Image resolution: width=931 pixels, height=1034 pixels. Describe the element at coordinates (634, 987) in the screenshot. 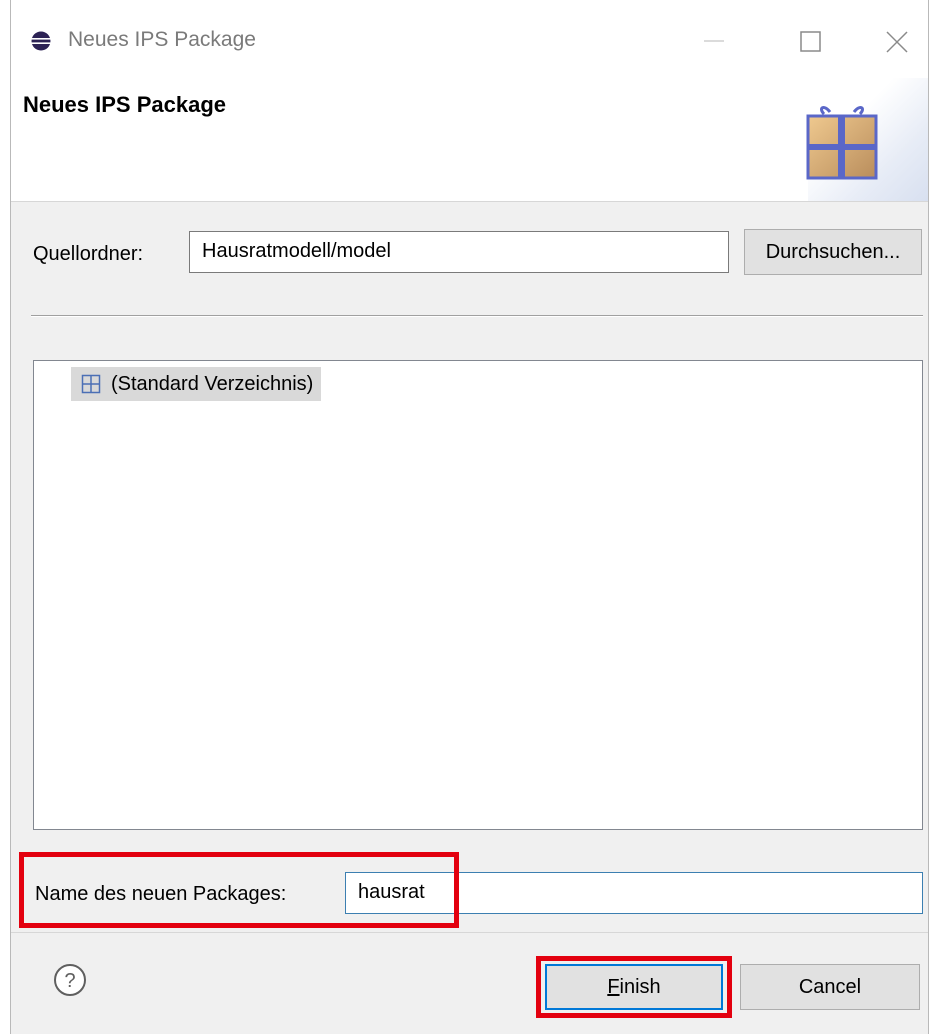

I see `highlight-finish` at that location.